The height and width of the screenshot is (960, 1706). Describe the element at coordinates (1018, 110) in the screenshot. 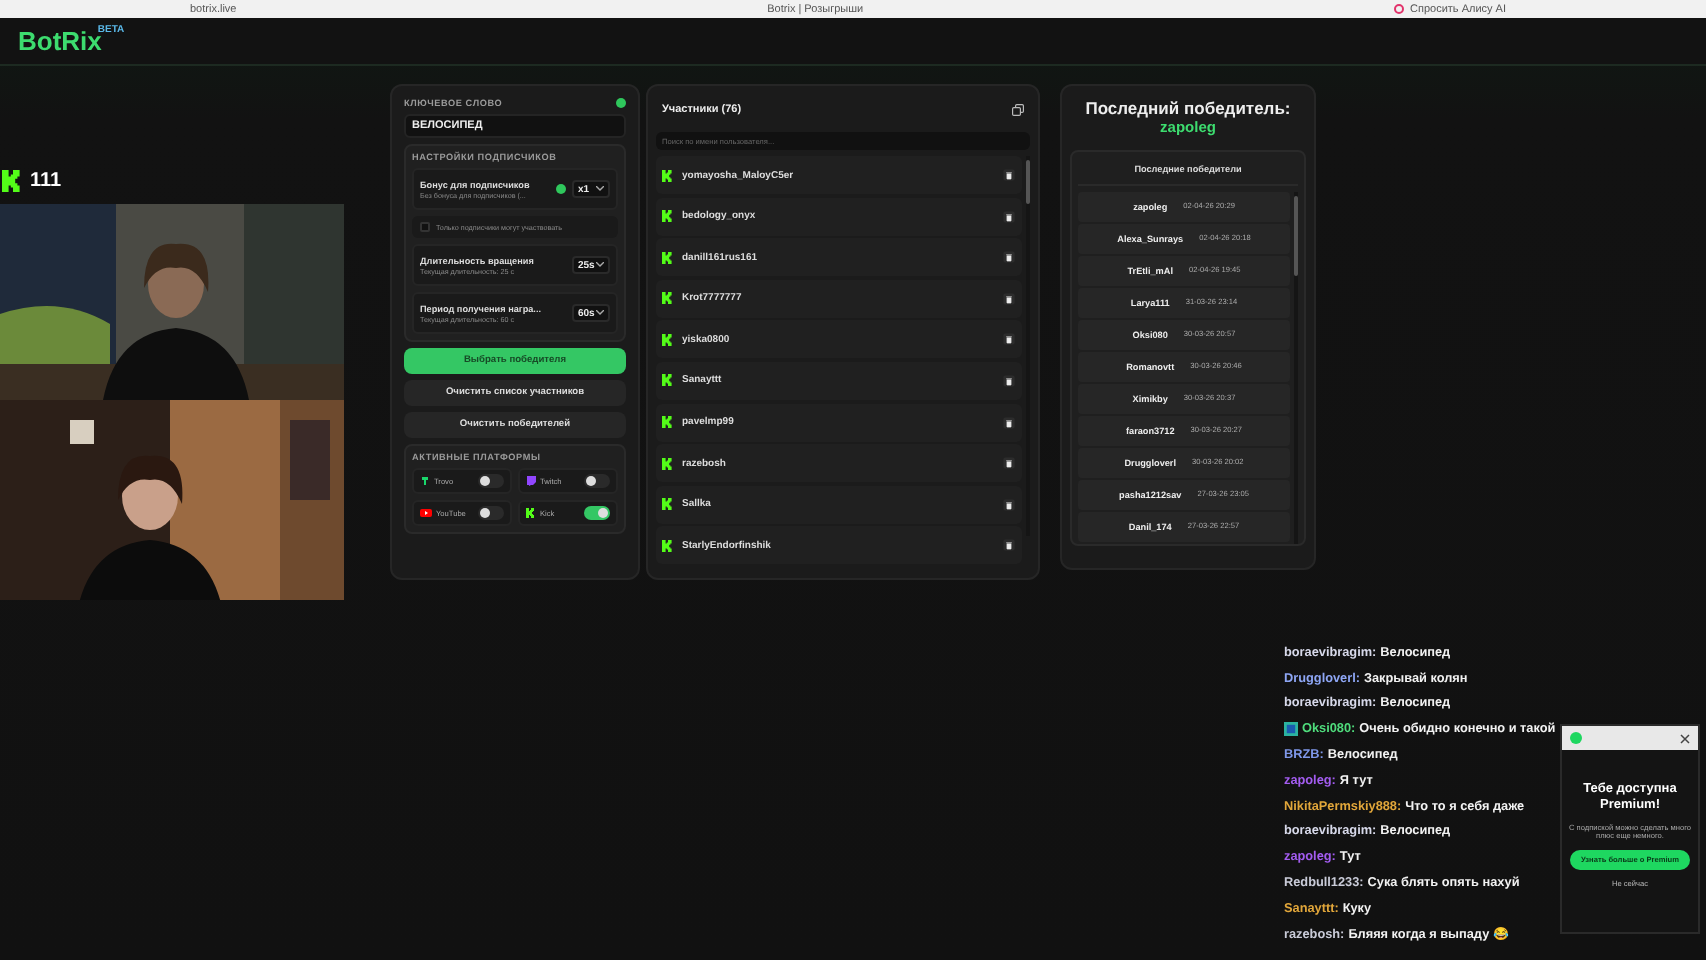

I see `copy-icon` at that location.